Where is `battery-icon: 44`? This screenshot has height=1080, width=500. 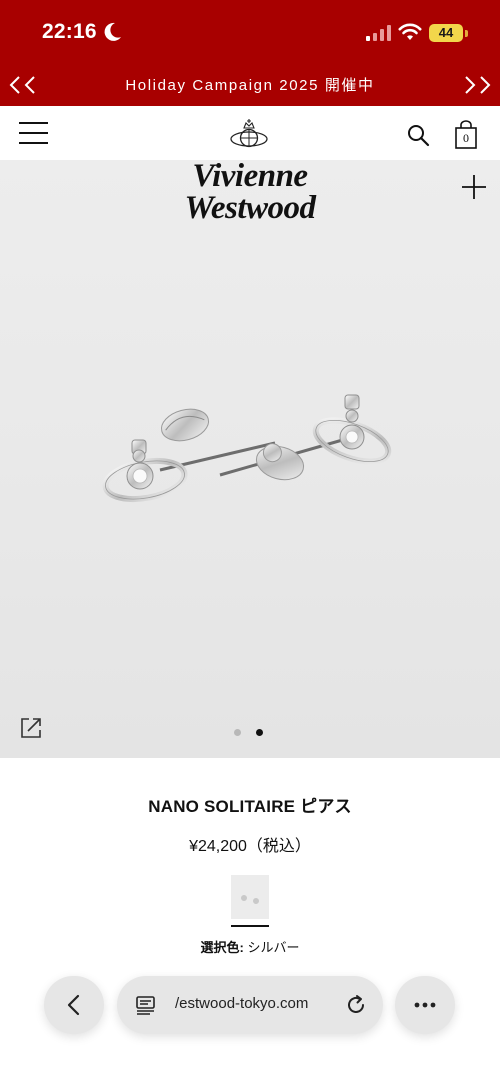
battery-icon: 44 is located at coordinates (446, 33).